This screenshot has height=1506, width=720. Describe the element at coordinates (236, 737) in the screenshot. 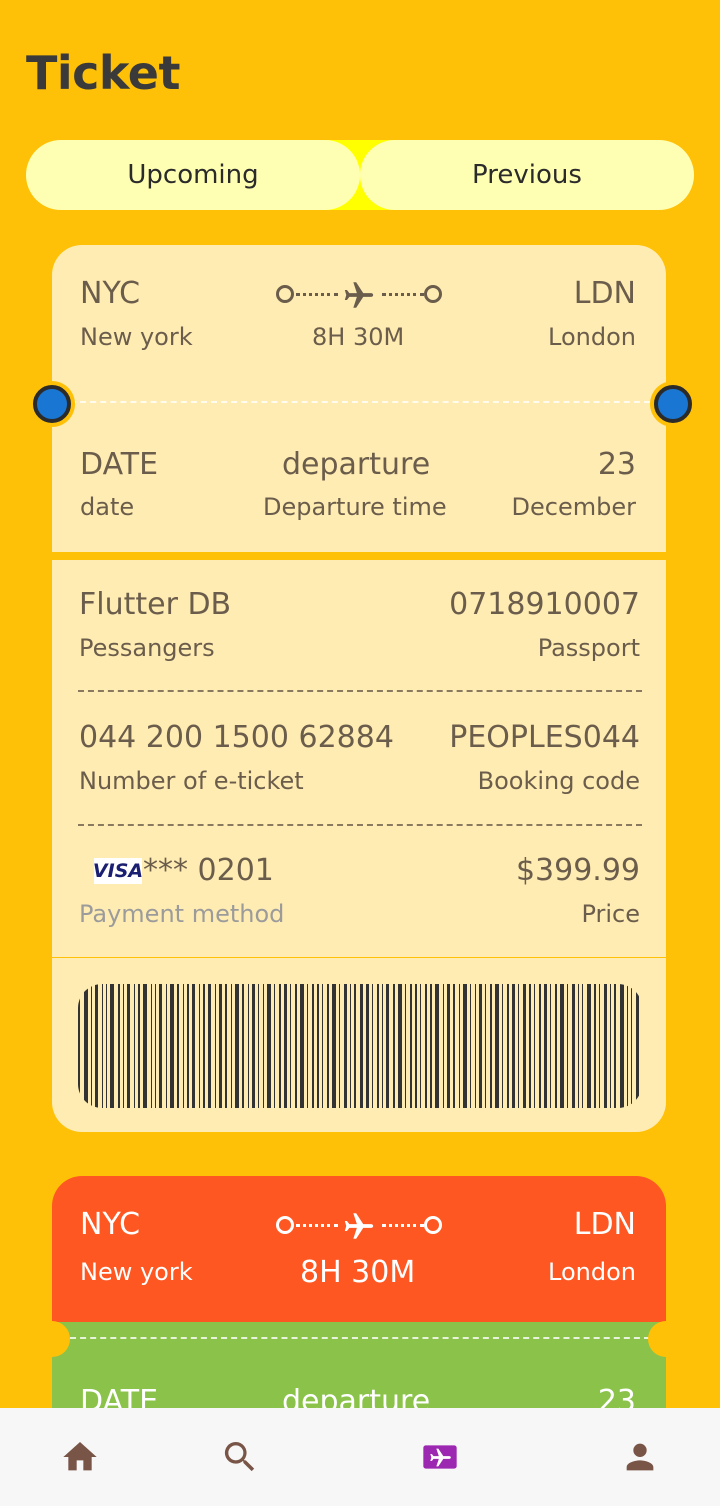

I see `eticket-number: 044 200 1500 62884` at that location.